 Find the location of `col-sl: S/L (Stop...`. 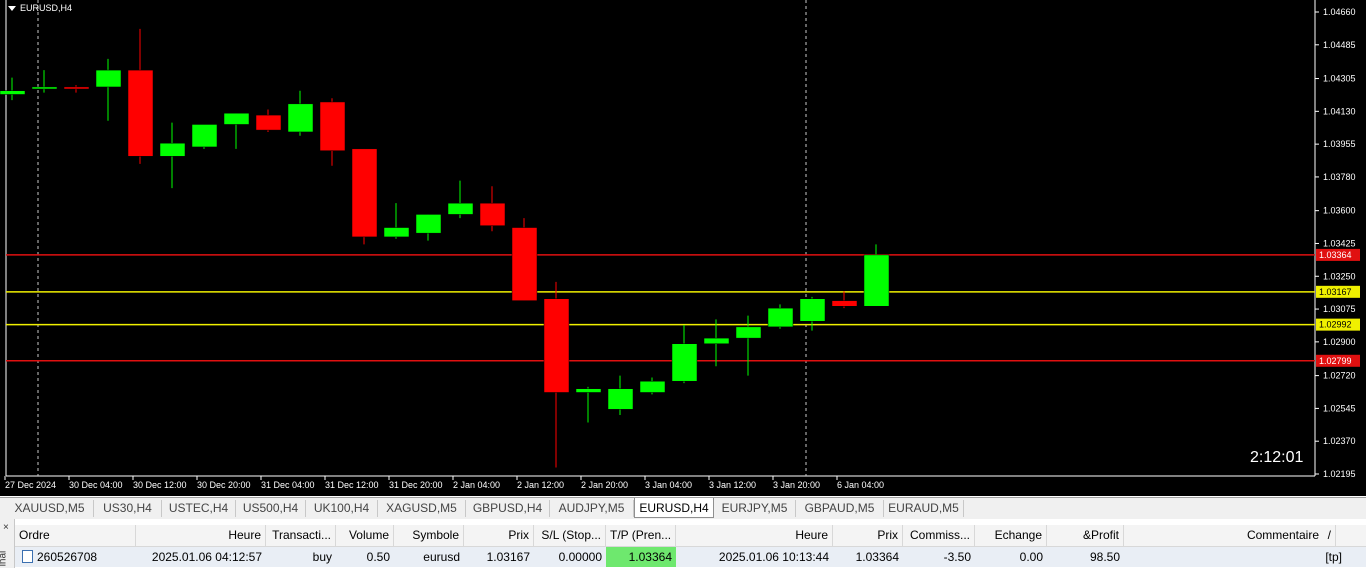

col-sl: S/L (Stop... is located at coordinates (570, 535).